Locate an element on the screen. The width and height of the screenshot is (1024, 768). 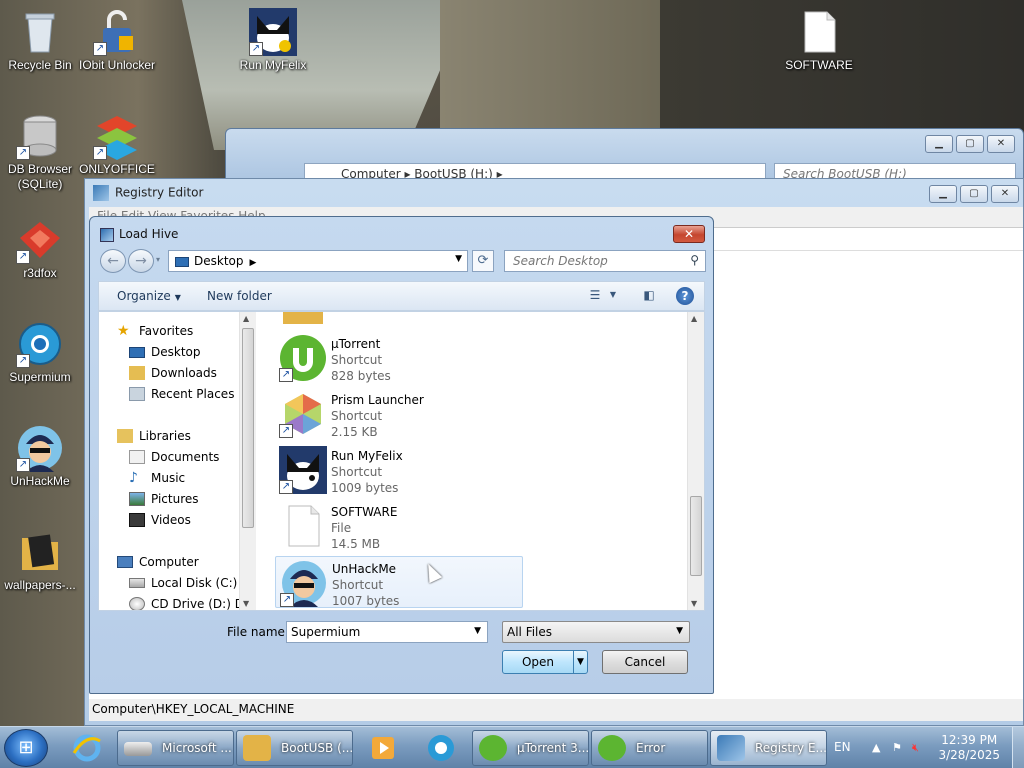
nav-computer: Computer is located at coordinates (158, 562).